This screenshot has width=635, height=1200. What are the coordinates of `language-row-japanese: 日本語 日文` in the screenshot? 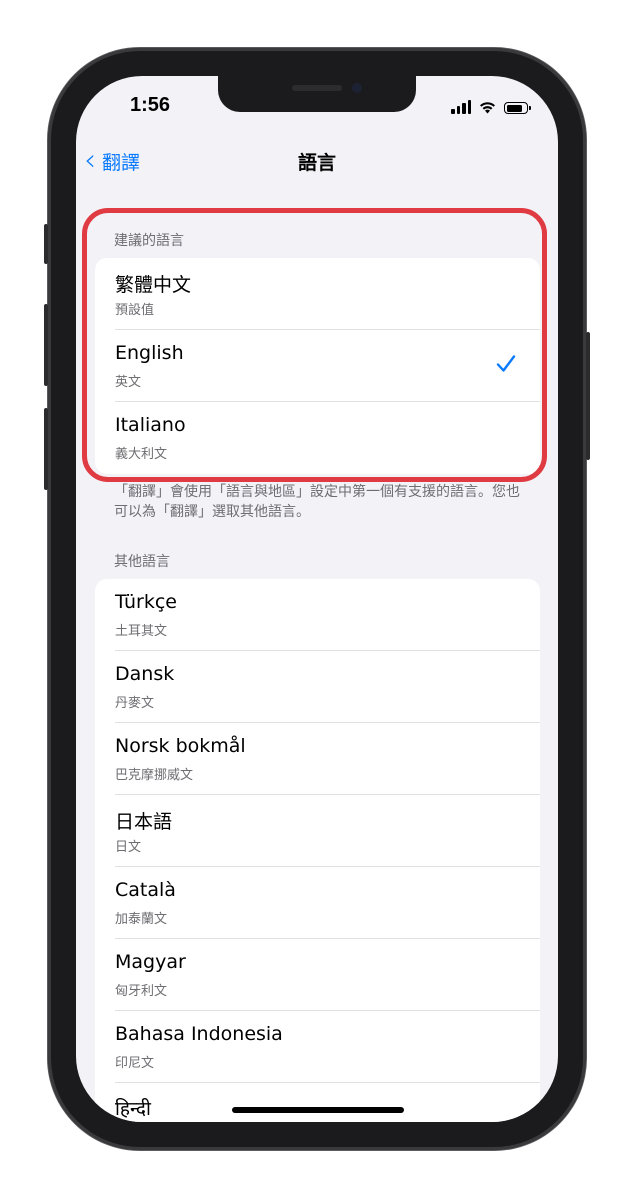 It's located at (317, 831).